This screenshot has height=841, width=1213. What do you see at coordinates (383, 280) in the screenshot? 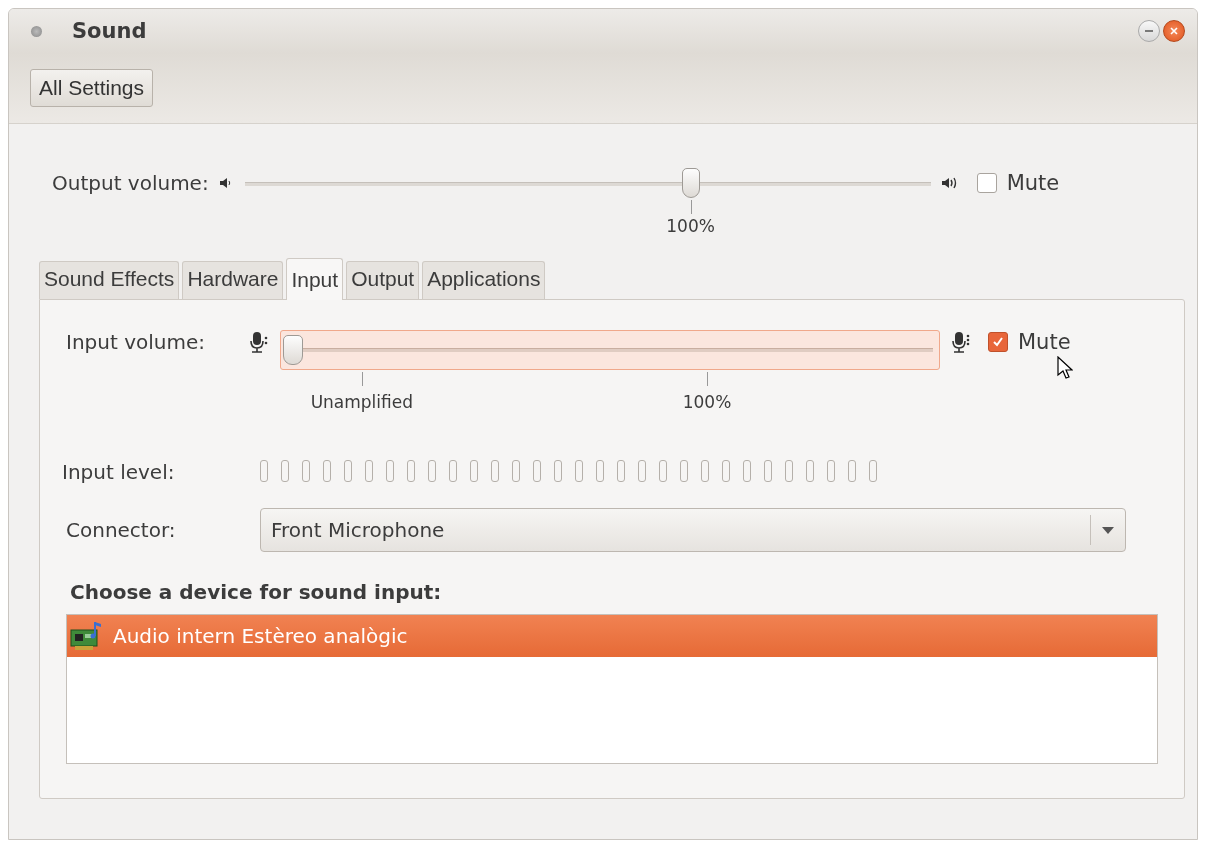
I see `tab: Output` at bounding box center [383, 280].